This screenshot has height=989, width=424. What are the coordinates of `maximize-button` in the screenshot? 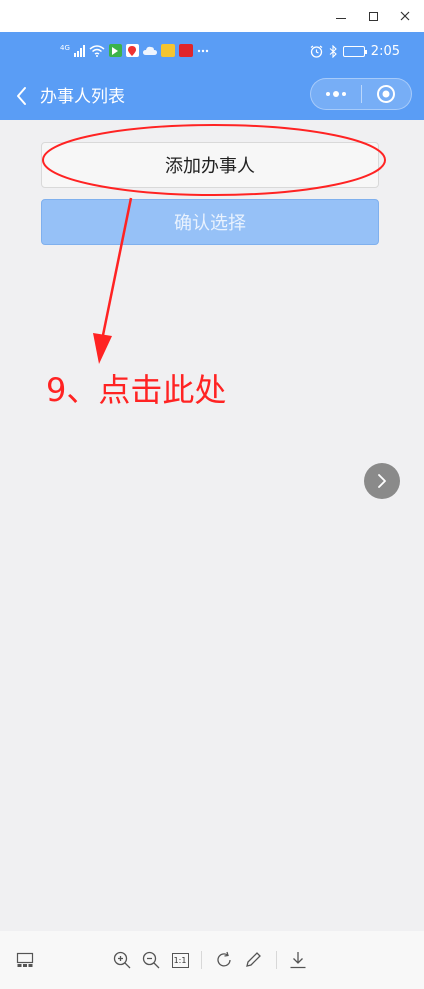 It's located at (373, 16).